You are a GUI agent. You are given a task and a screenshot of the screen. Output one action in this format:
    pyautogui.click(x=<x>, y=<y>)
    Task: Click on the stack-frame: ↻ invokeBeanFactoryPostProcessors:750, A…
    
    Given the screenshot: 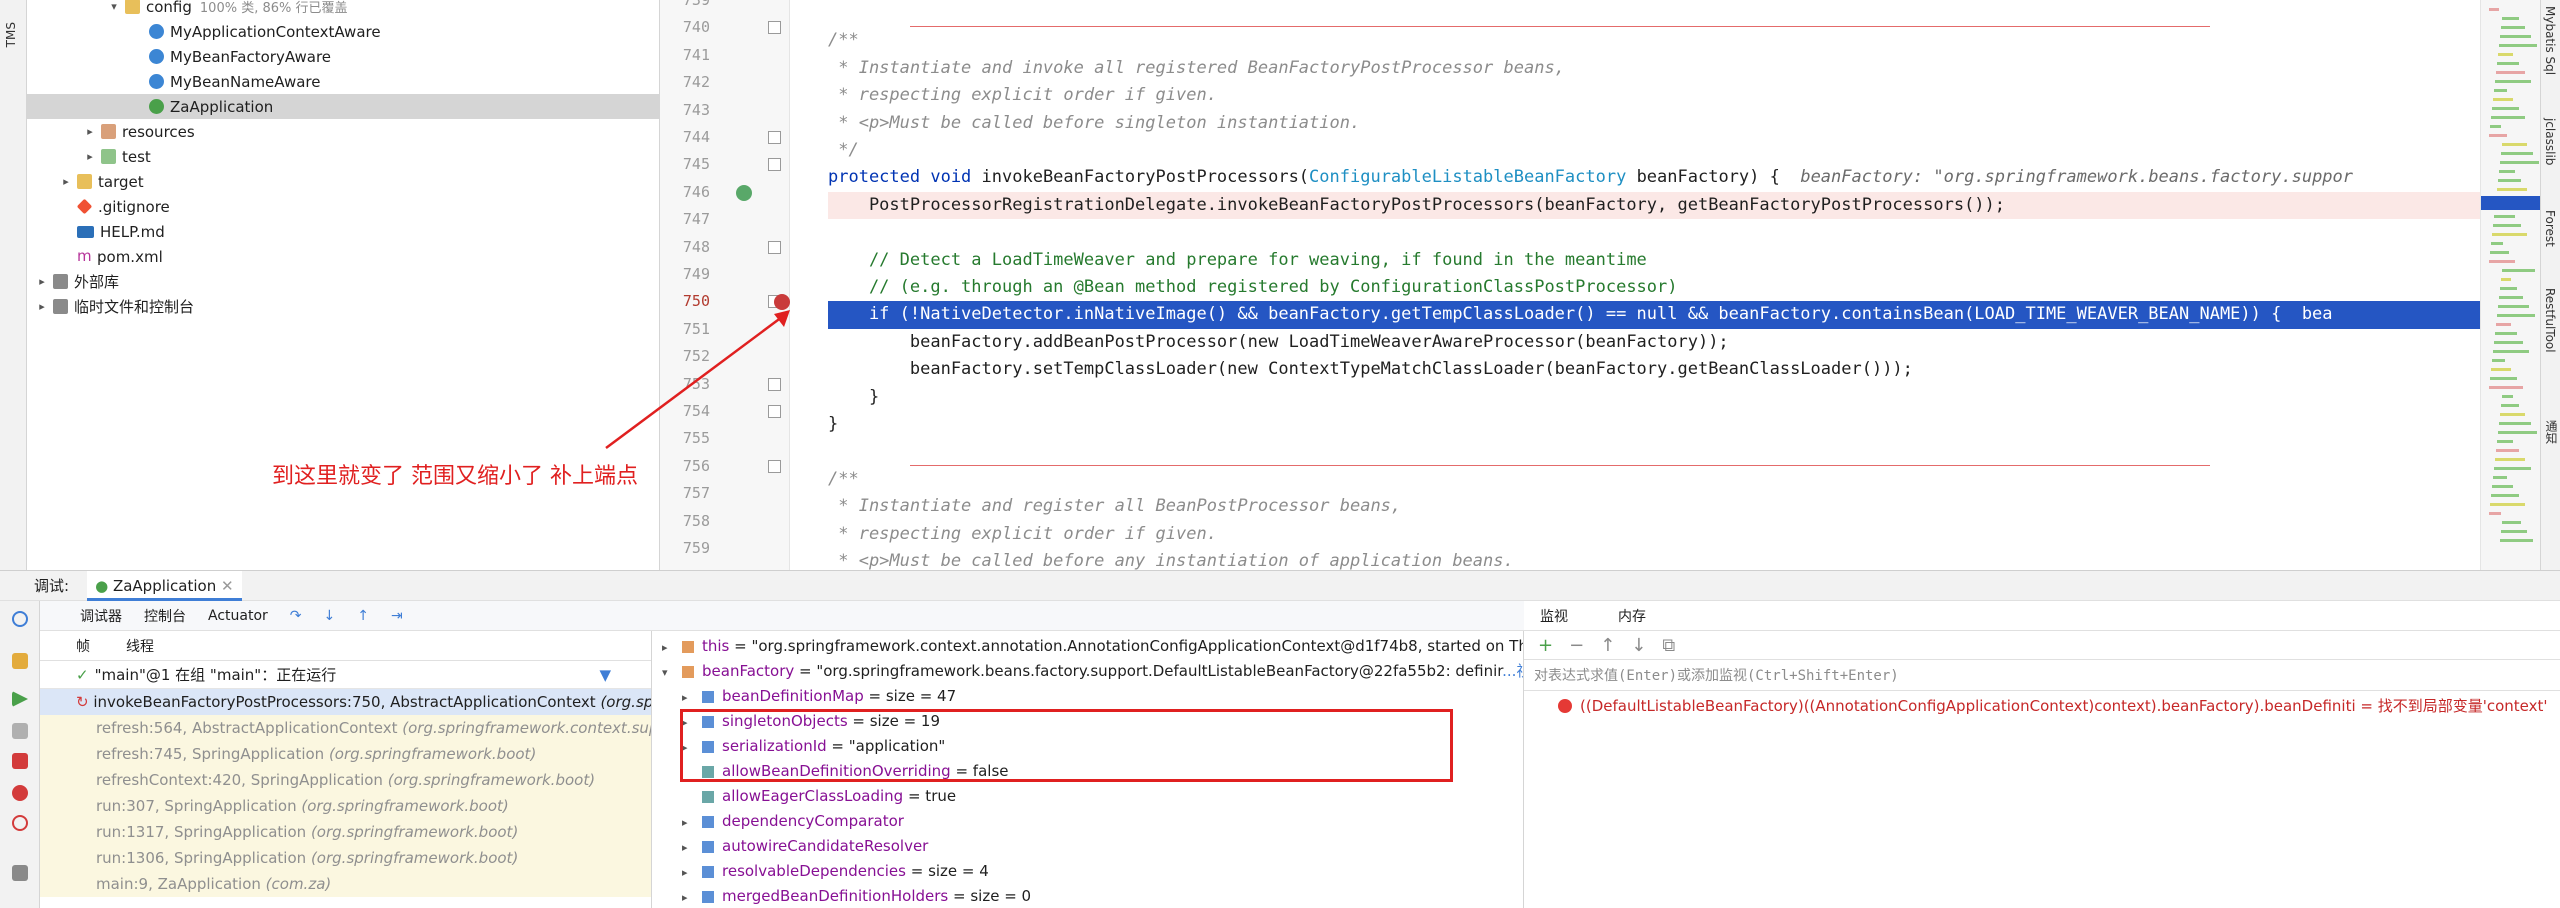 What is the action you would take?
    pyautogui.click(x=345, y=702)
    